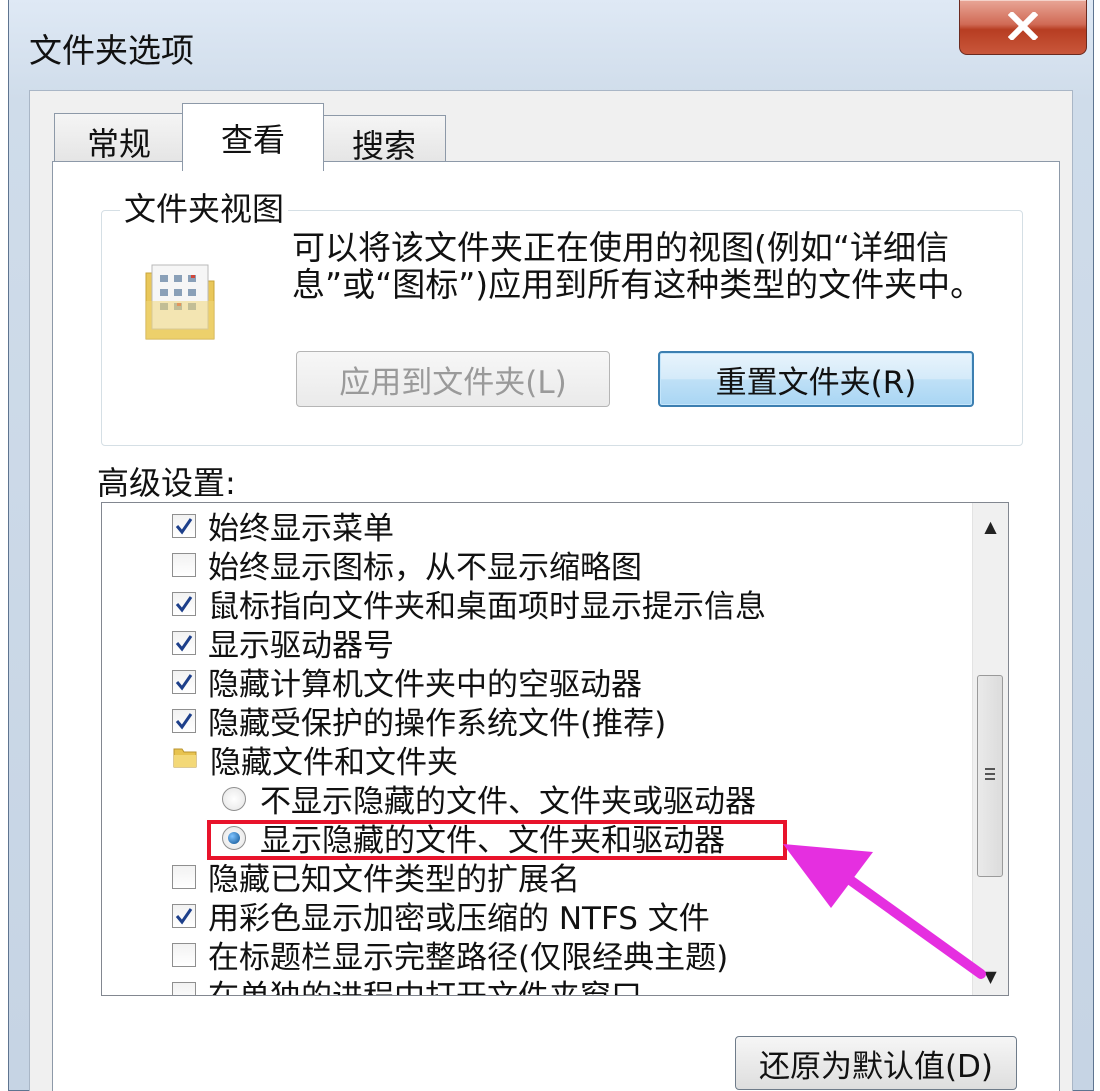 The width and height of the screenshot is (1100, 1091). I want to click on list-item: 隐藏计算机文件夹中的空驱动器, so click(407, 682).